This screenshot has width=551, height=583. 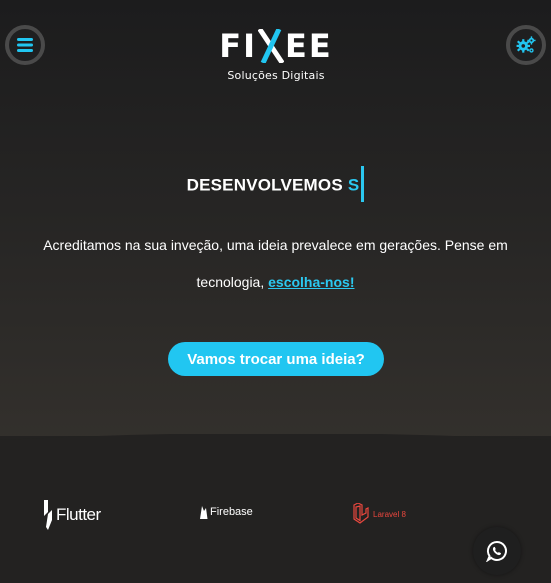 I want to click on whatsapp-button, so click(x=497, y=551).